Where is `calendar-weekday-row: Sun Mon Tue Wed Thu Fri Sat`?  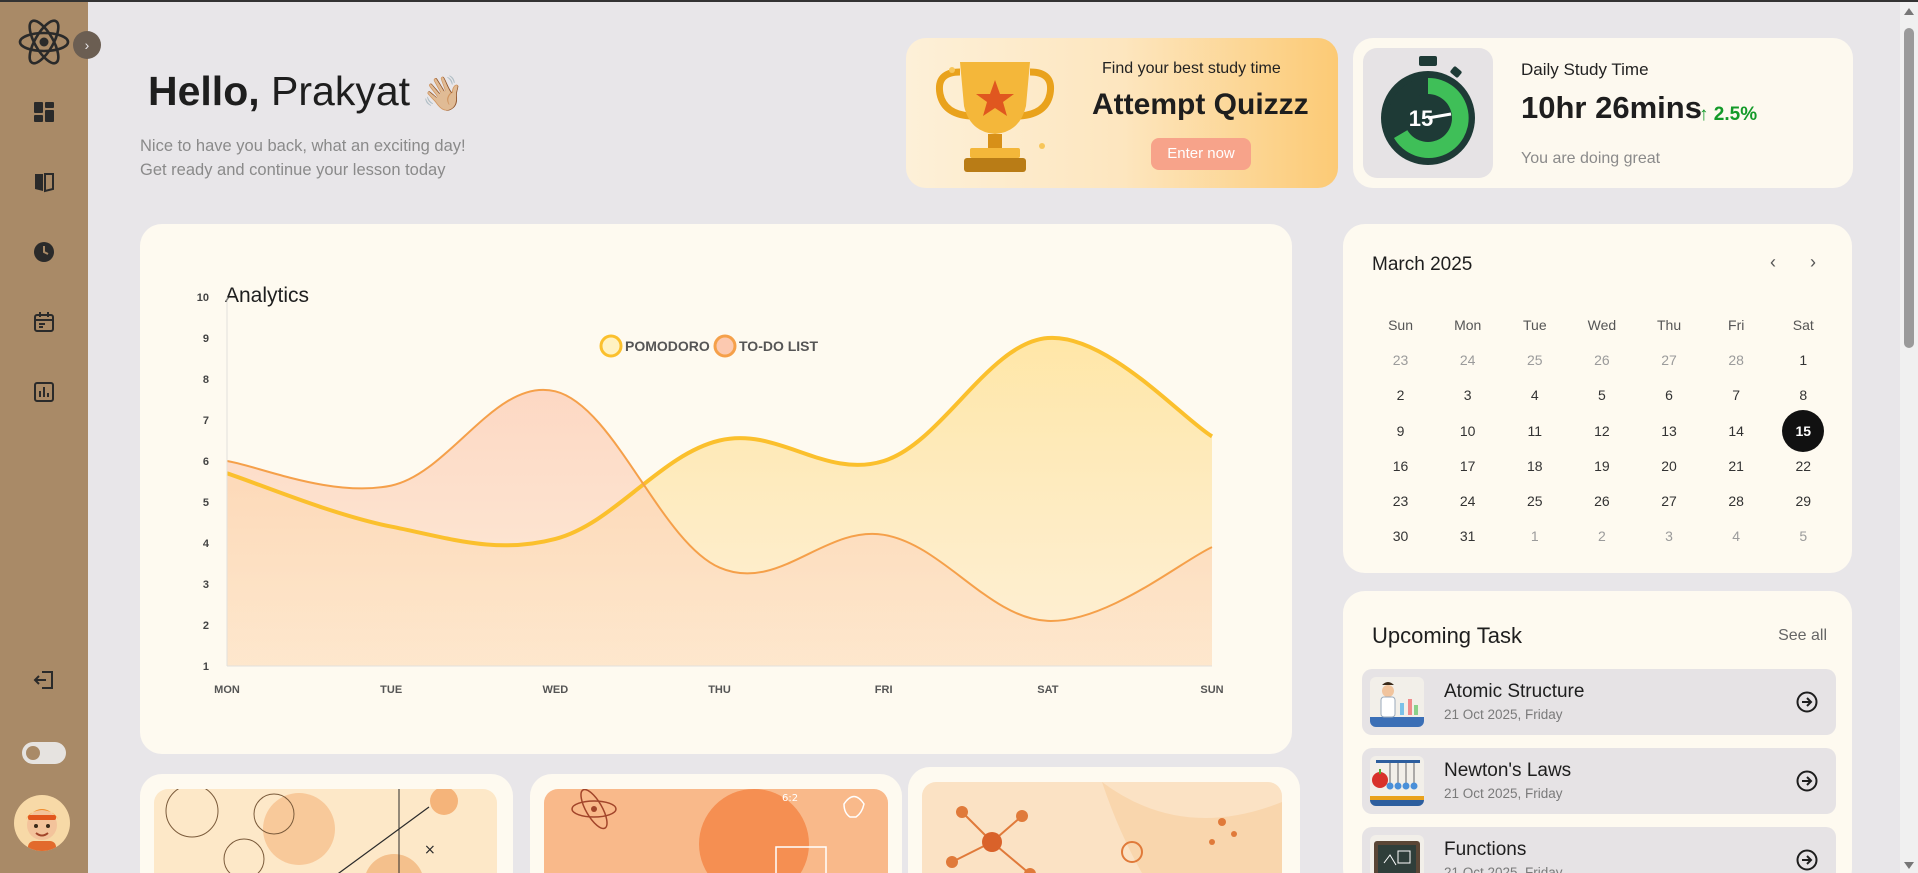
calendar-weekday-row: Sun Mon Tue Wed Thu Fri Sat is located at coordinates (1602, 325).